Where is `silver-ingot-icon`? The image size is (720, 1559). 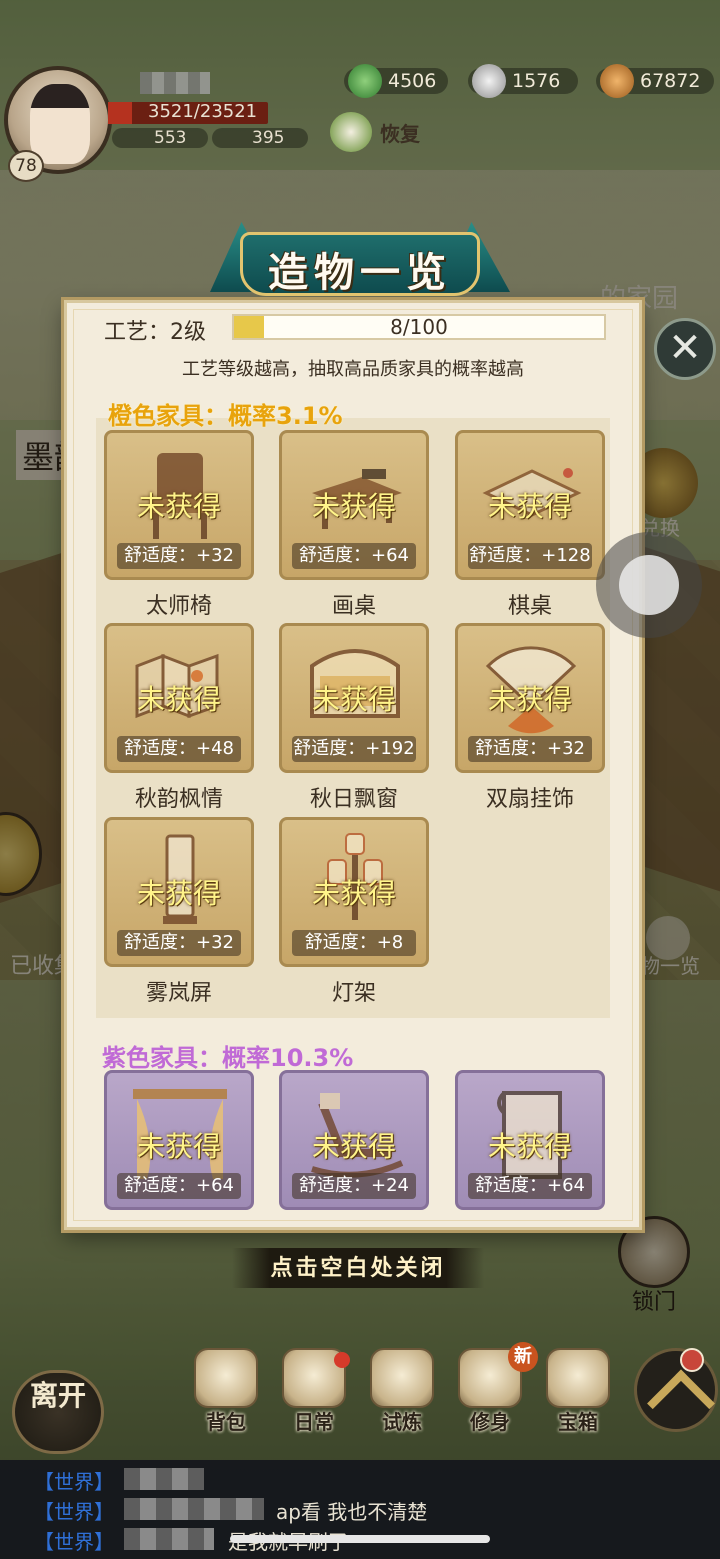 silver-ingot-icon is located at coordinates (489, 81).